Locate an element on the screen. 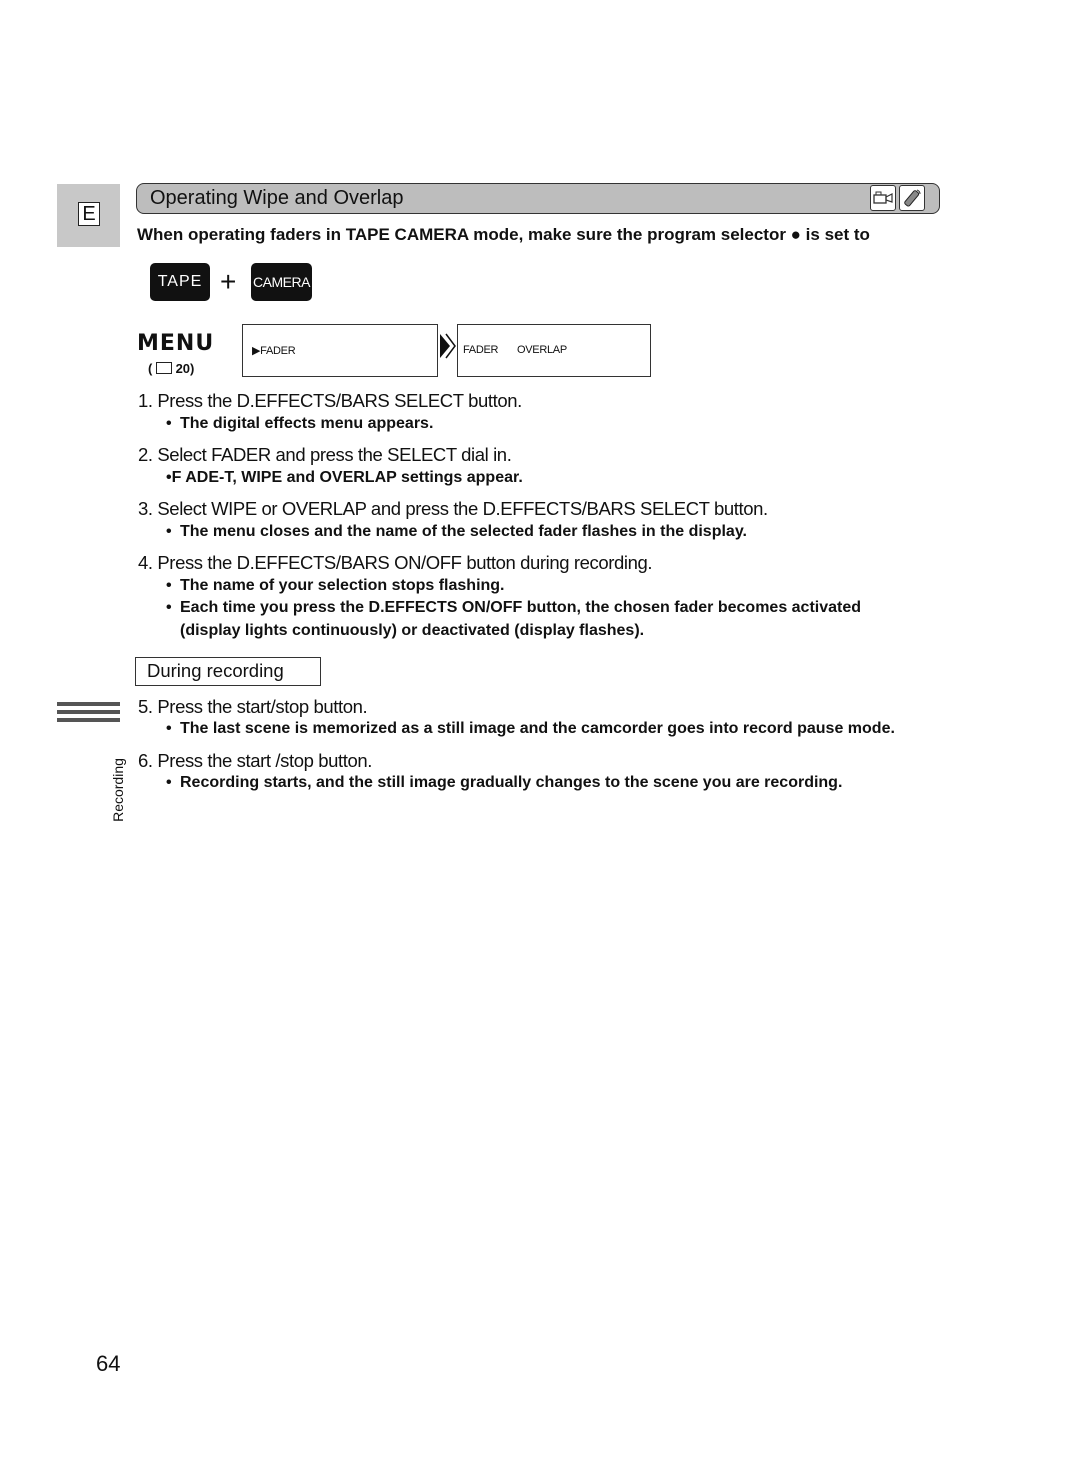 The height and width of the screenshot is (1472, 1080). chevron-right-icon is located at coordinates (447, 348).